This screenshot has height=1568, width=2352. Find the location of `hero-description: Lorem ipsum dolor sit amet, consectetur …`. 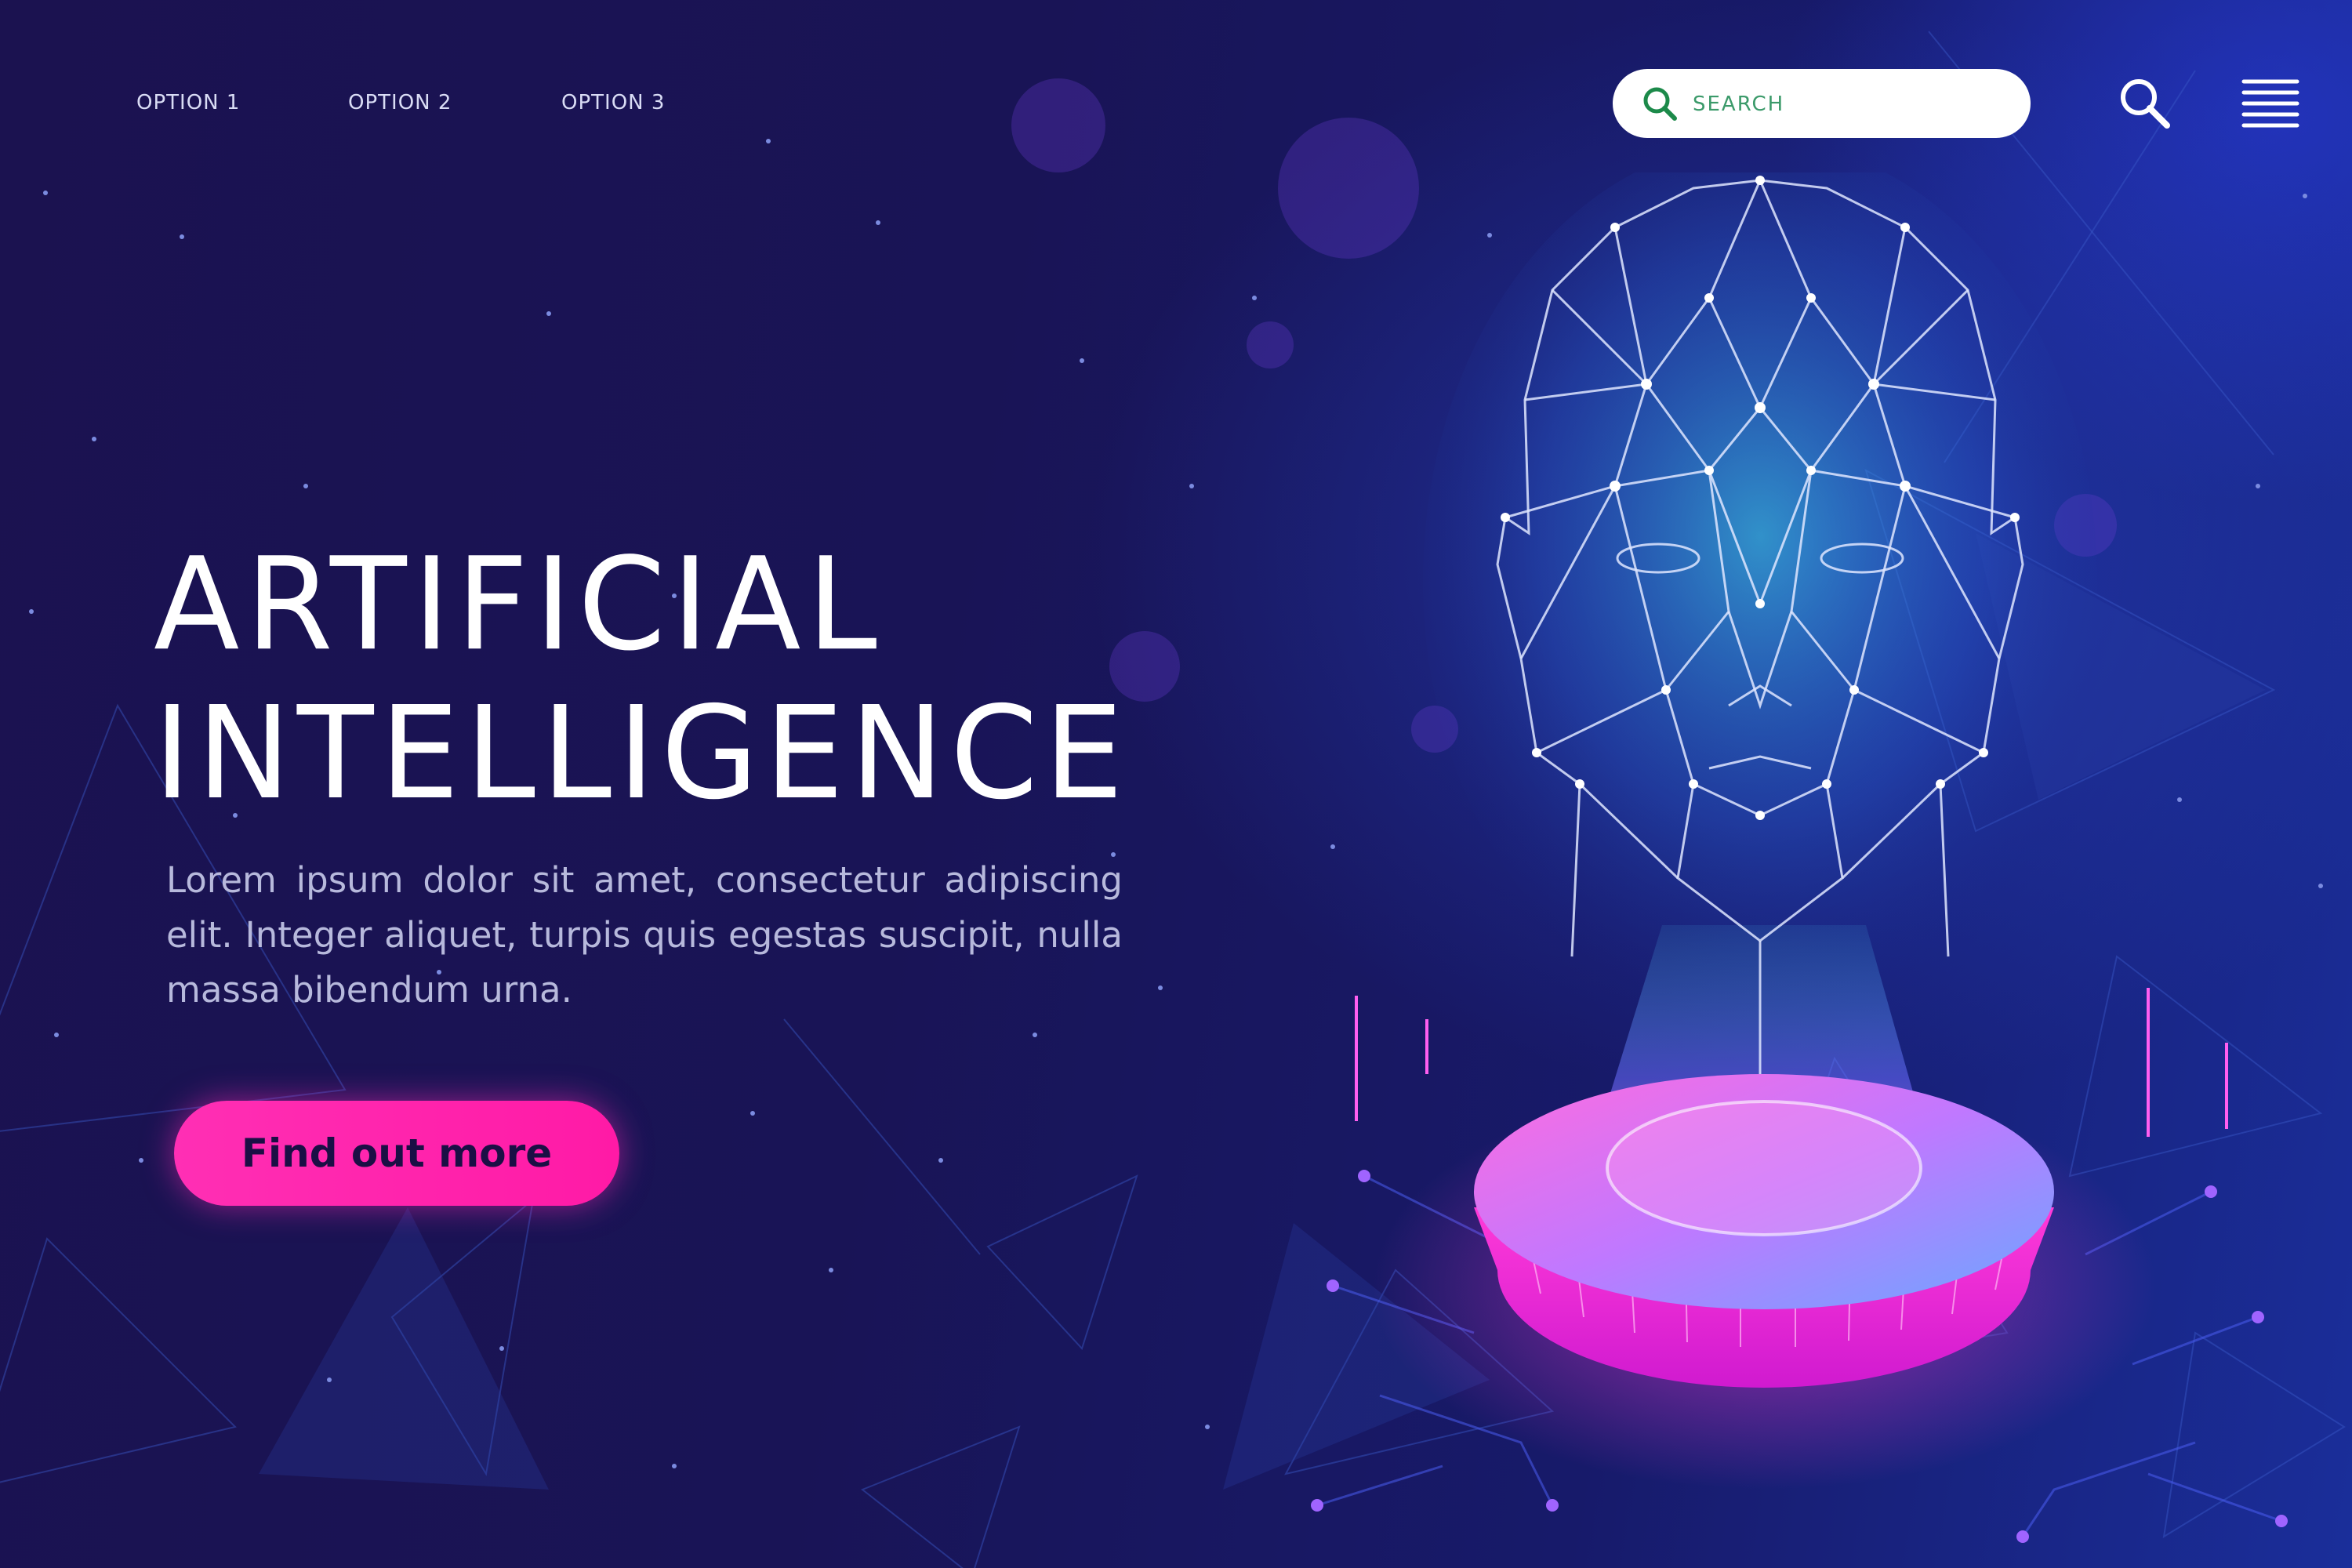

hero-description: Lorem ipsum dolor sit amet, consectetur … is located at coordinates (644, 935).